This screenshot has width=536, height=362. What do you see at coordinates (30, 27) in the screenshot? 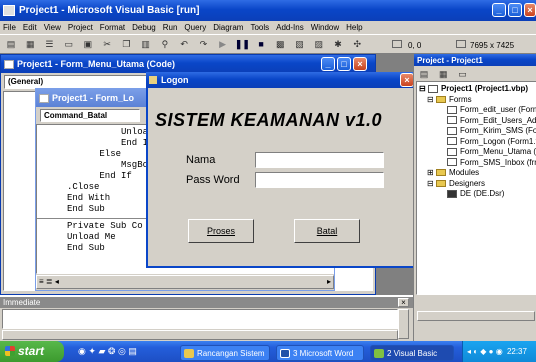
I see `menu-item-edit: Edit` at bounding box center [30, 27].